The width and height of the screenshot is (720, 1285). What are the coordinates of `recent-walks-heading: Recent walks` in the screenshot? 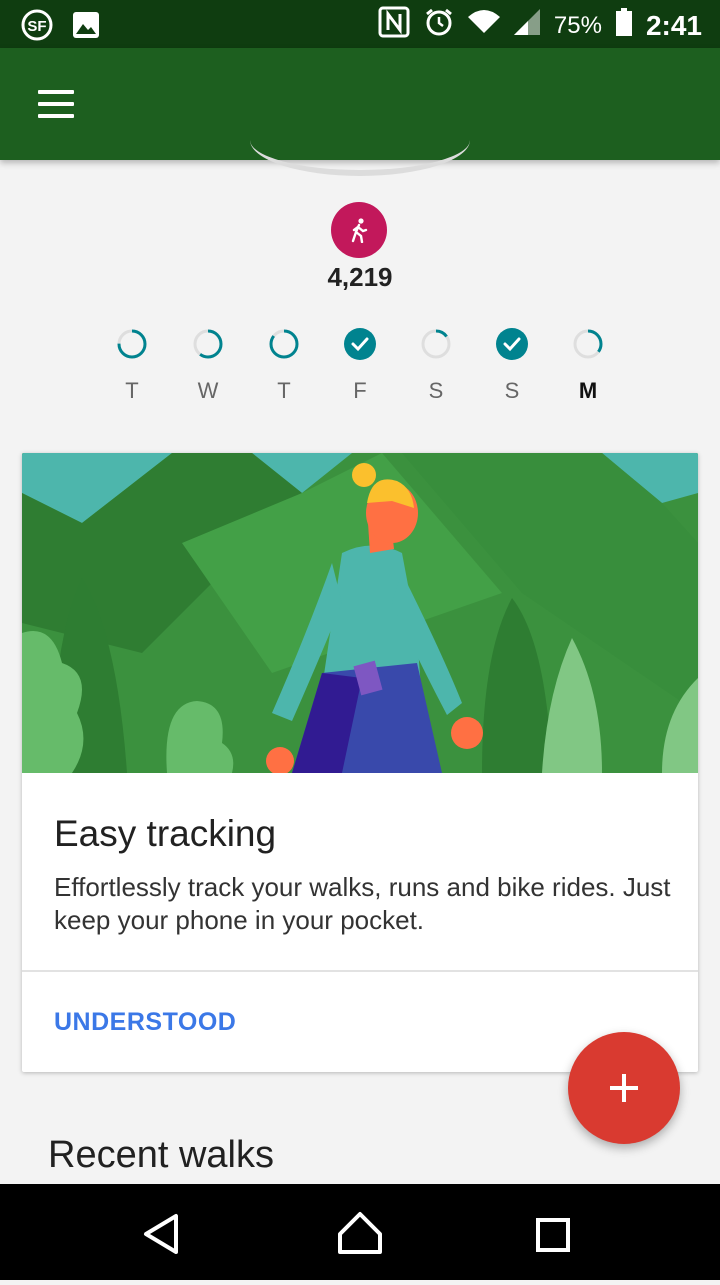 It's located at (161, 1155).